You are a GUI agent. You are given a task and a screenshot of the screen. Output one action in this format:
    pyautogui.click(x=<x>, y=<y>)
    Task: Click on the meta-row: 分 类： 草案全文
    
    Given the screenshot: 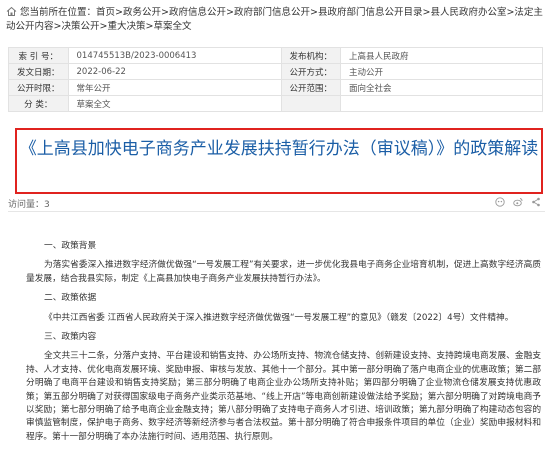 What is the action you would take?
    pyautogui.click(x=275, y=103)
    